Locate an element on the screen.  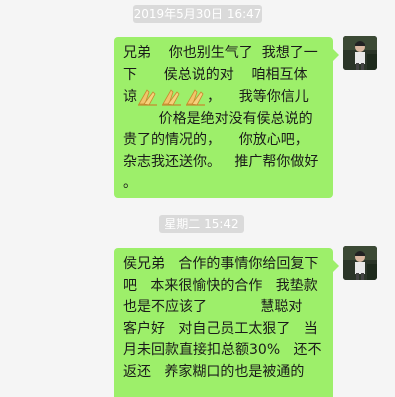
message-line: 下 侯总说的对 咱相互体 is located at coordinates (215, 74).